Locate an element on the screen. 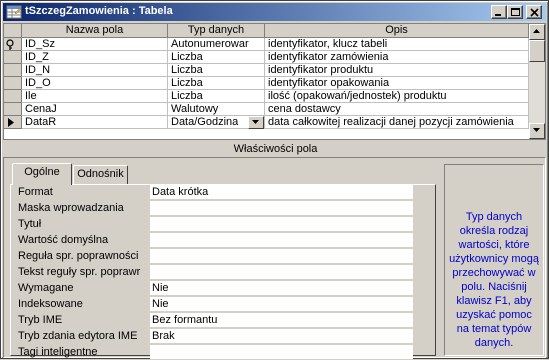 The width and height of the screenshot is (549, 360). data-type-cell: Walutowy is located at coordinates (216, 109).